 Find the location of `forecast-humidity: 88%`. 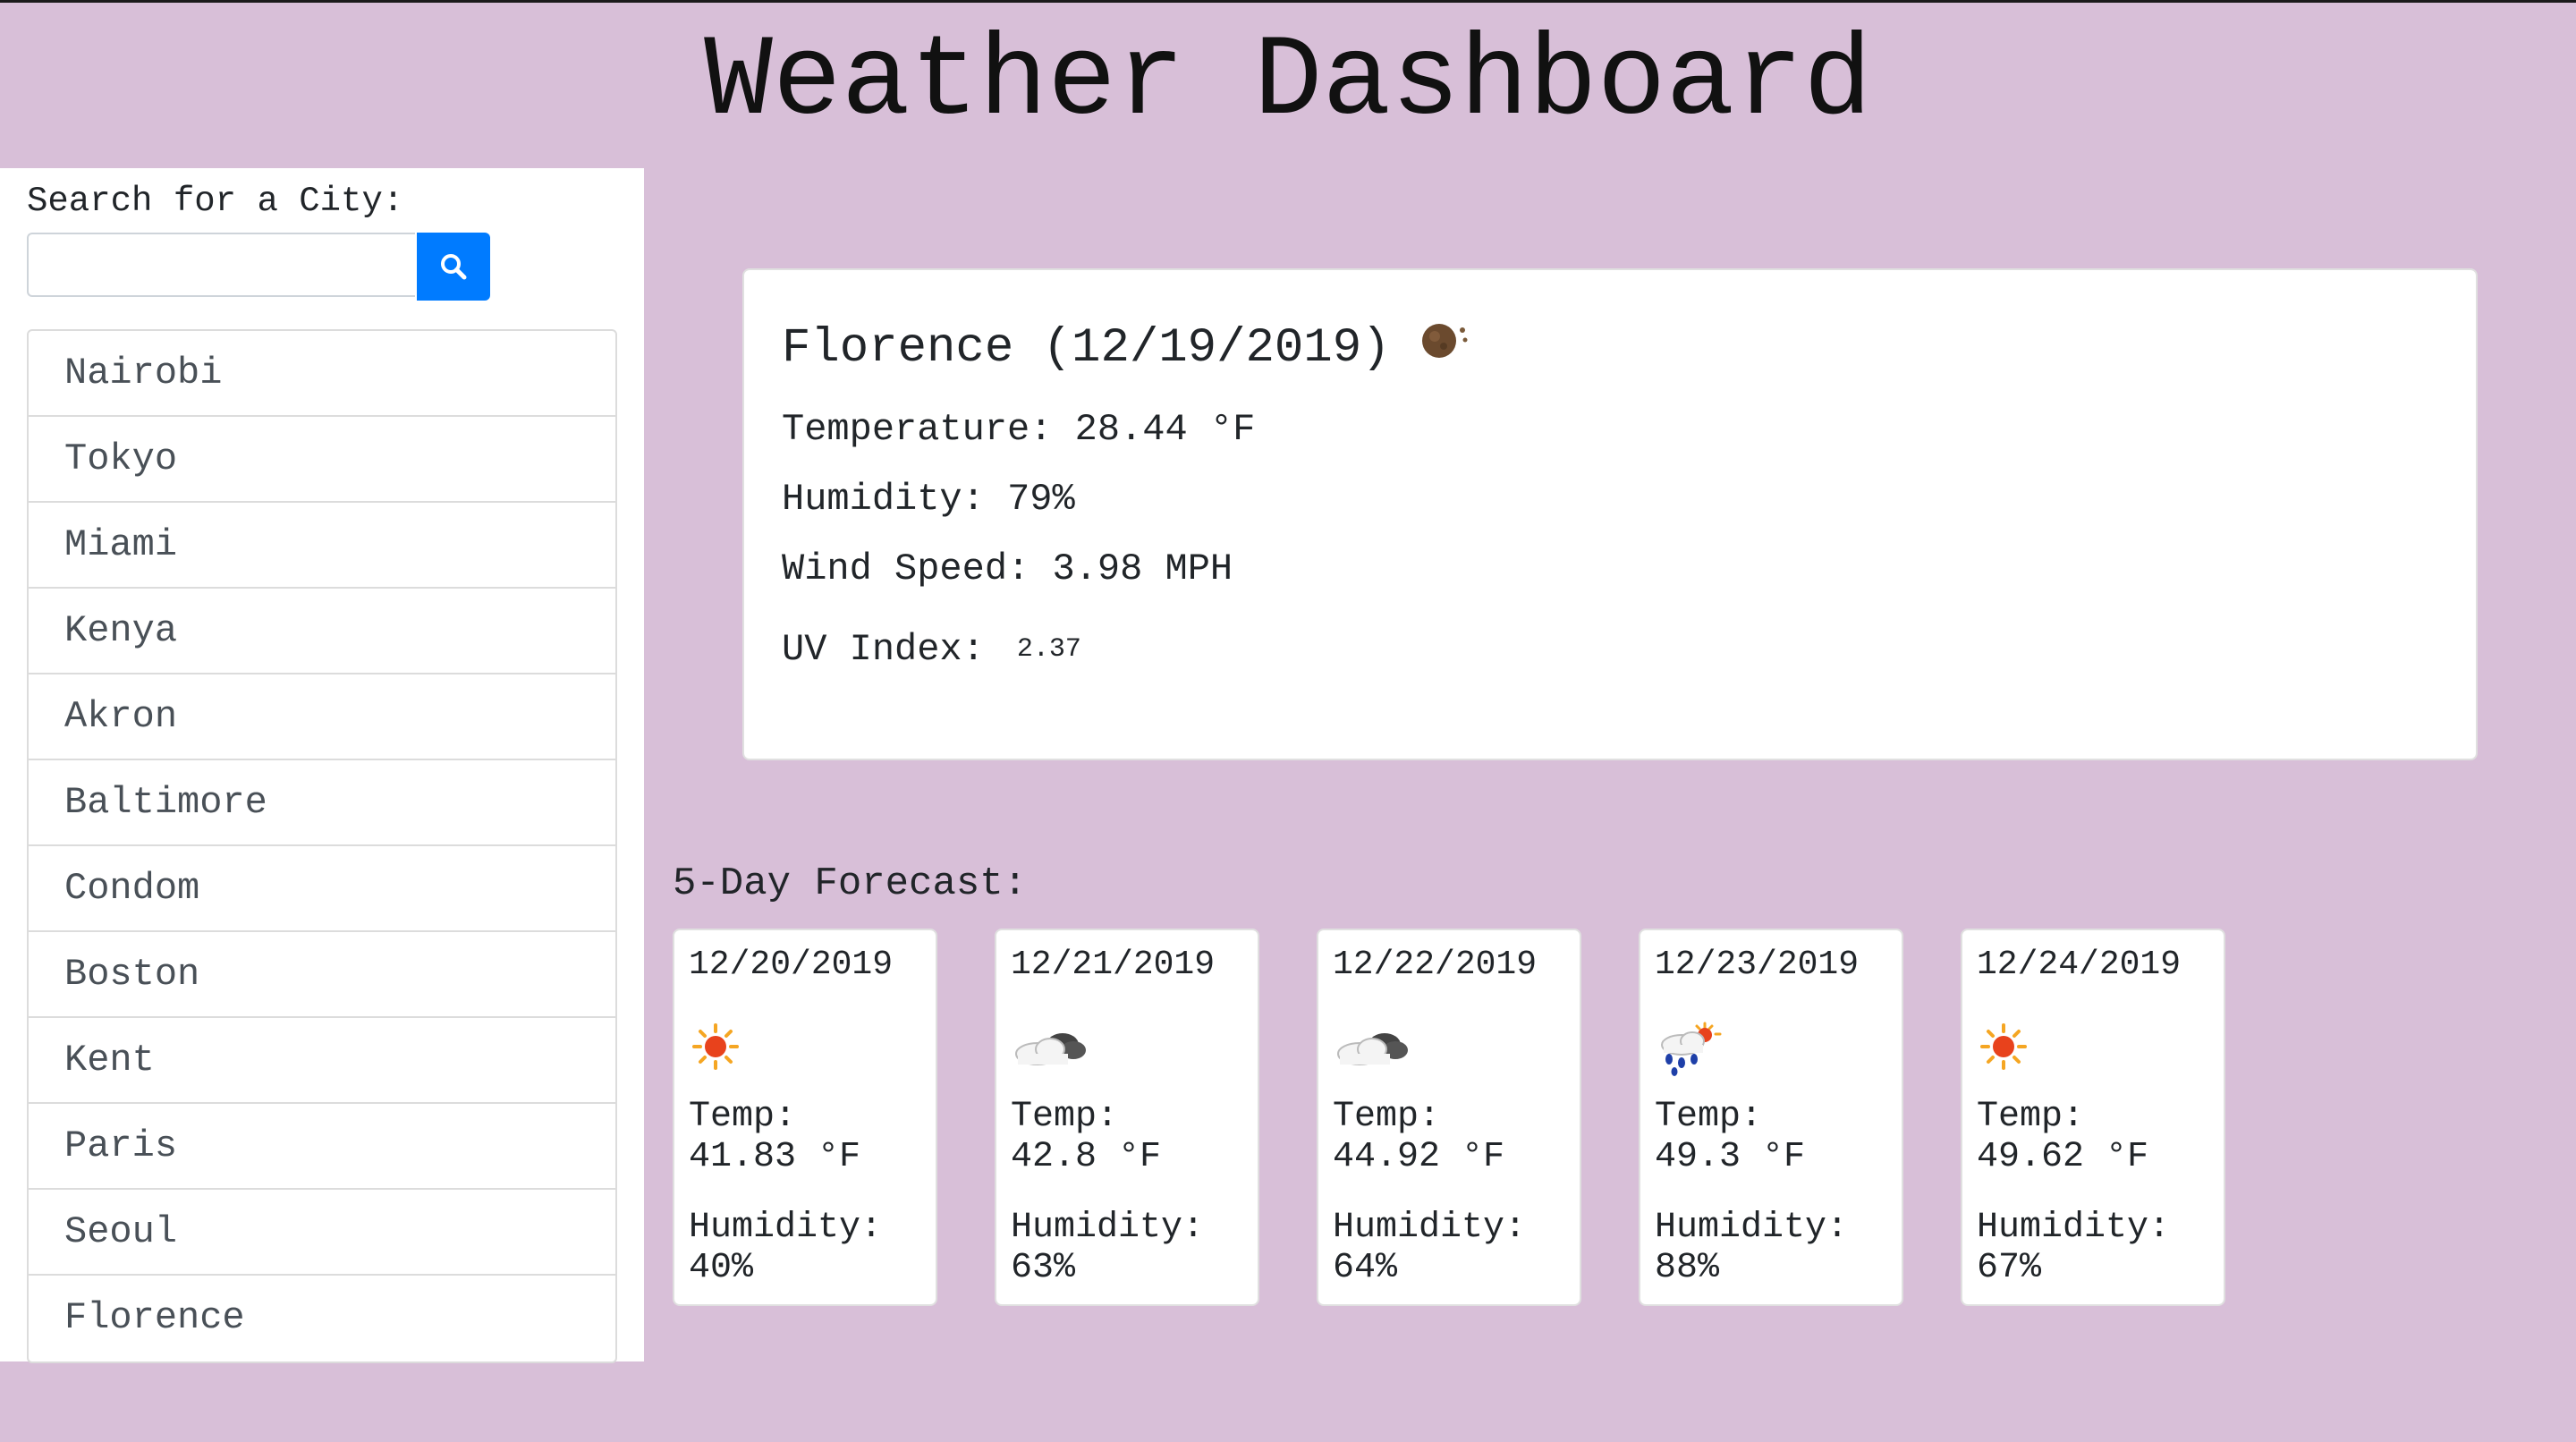

forecast-humidity: 88% is located at coordinates (1687, 1268).